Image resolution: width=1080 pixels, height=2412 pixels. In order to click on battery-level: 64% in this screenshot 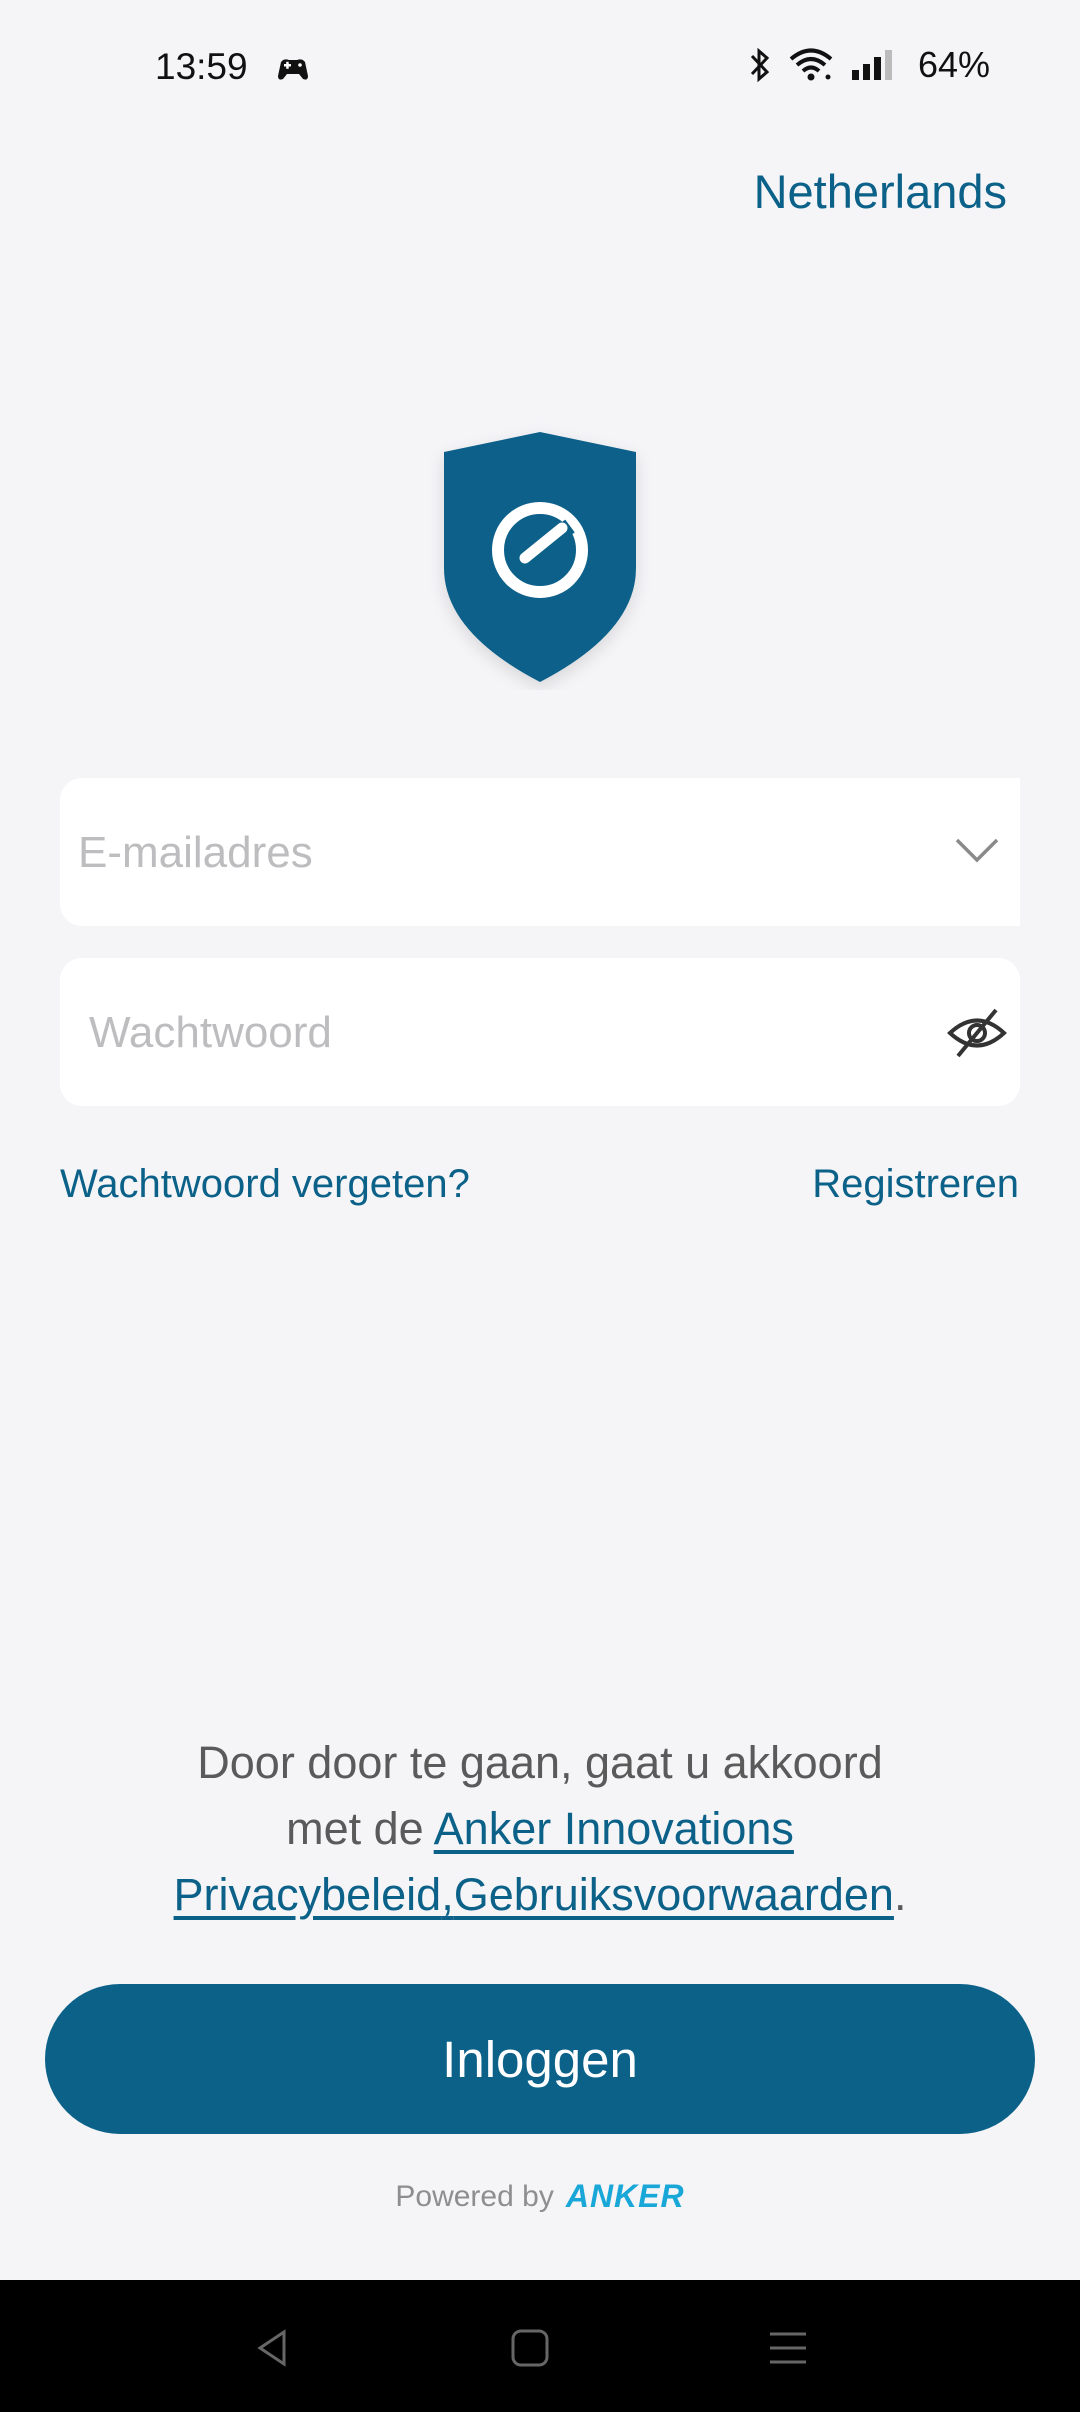, I will do `click(953, 64)`.